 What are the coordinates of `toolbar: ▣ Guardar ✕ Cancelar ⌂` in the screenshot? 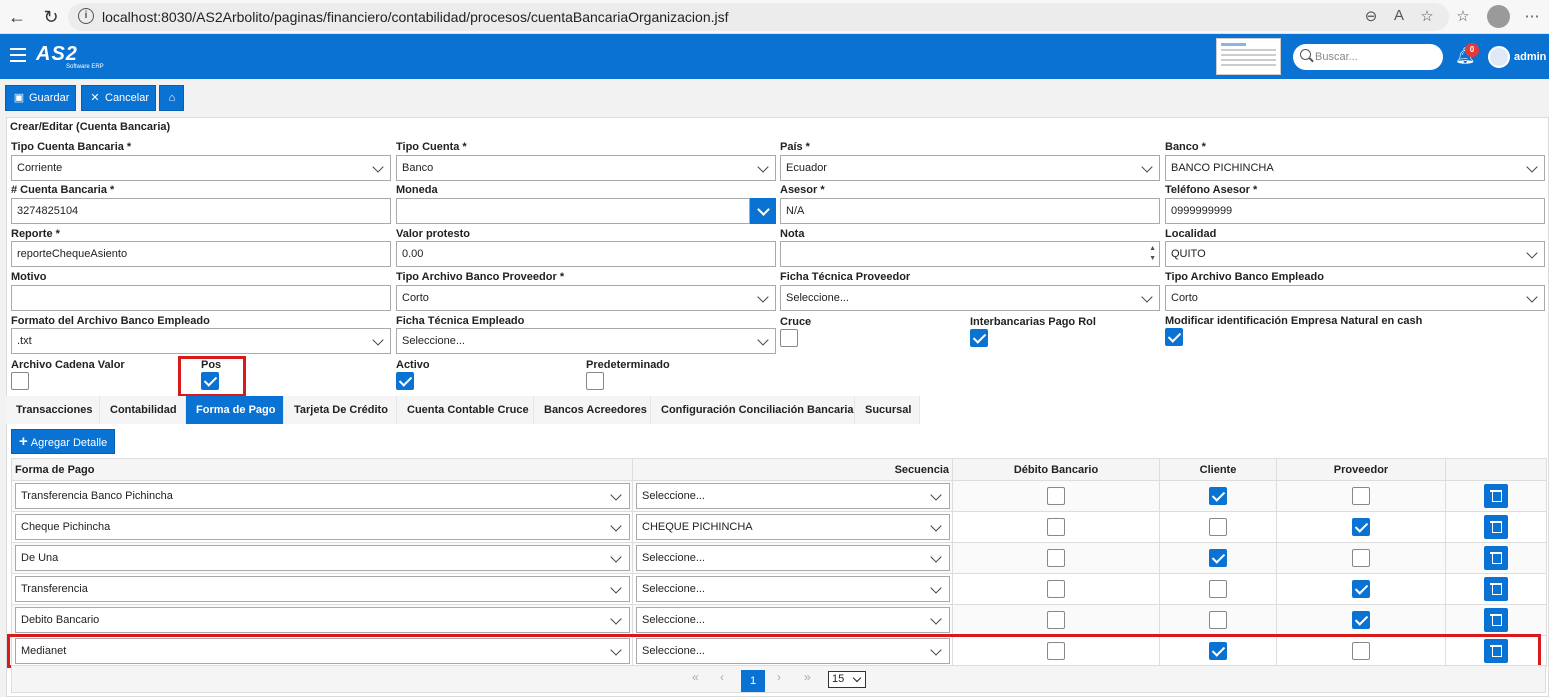 It's located at (774, 98).